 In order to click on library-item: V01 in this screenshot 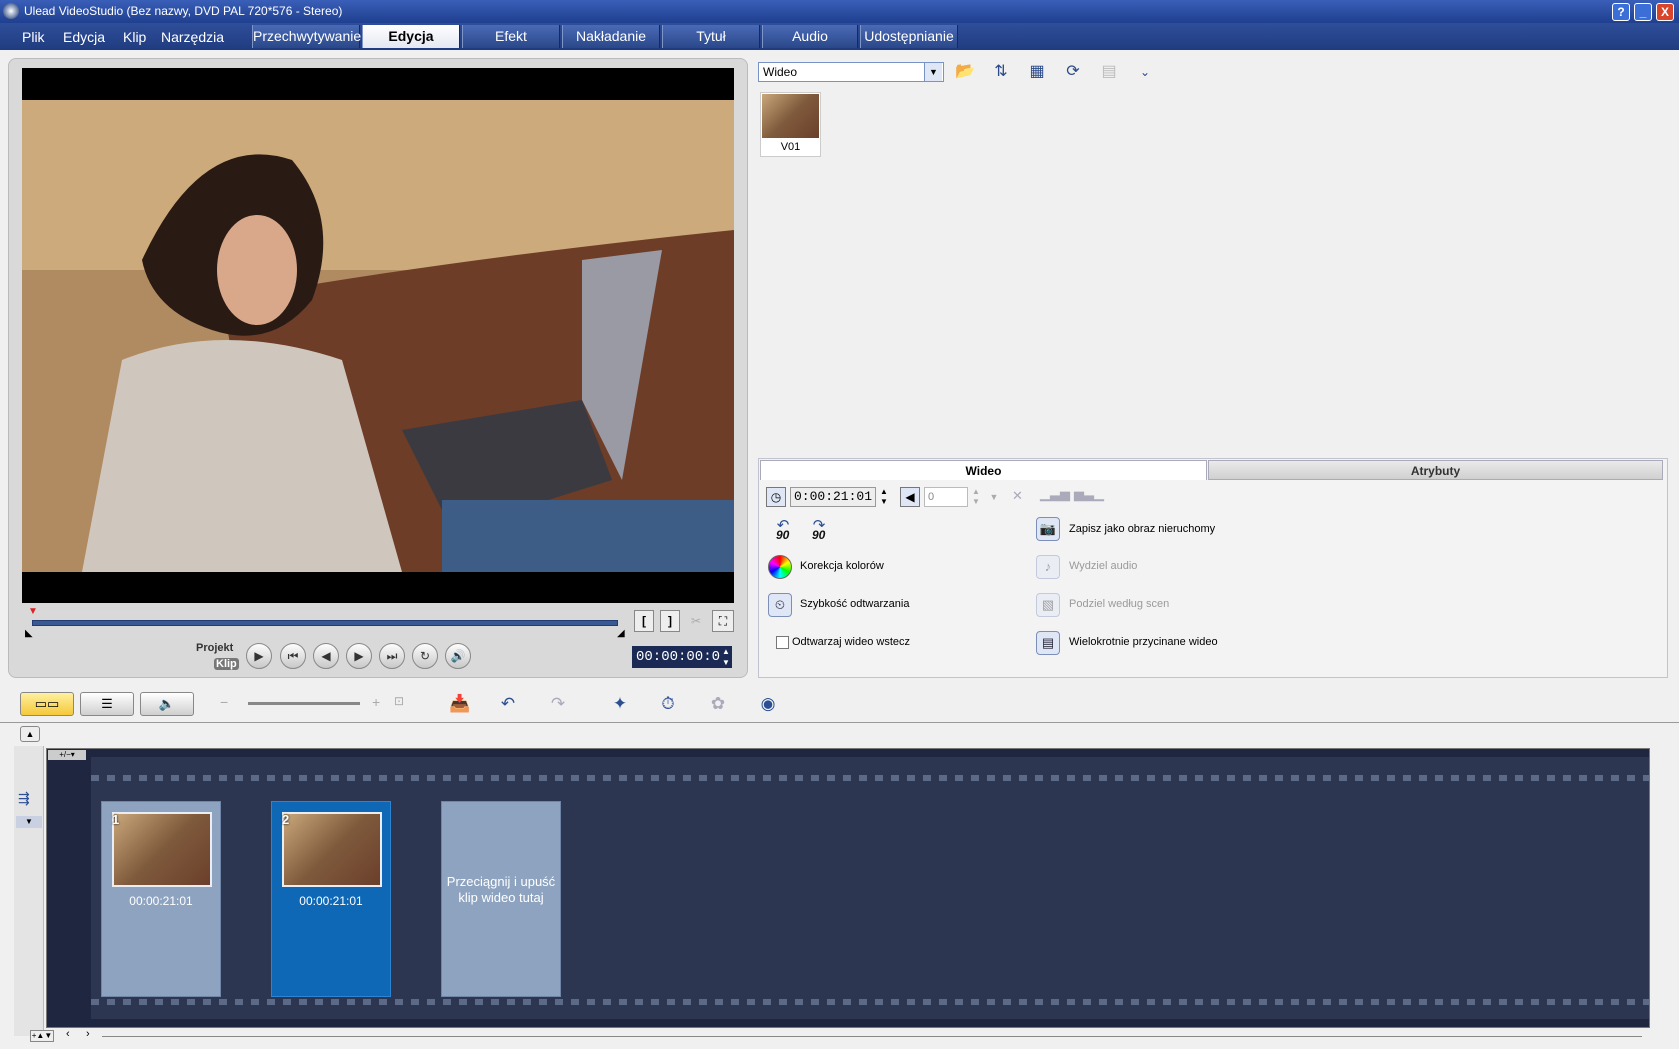, I will do `click(790, 124)`.